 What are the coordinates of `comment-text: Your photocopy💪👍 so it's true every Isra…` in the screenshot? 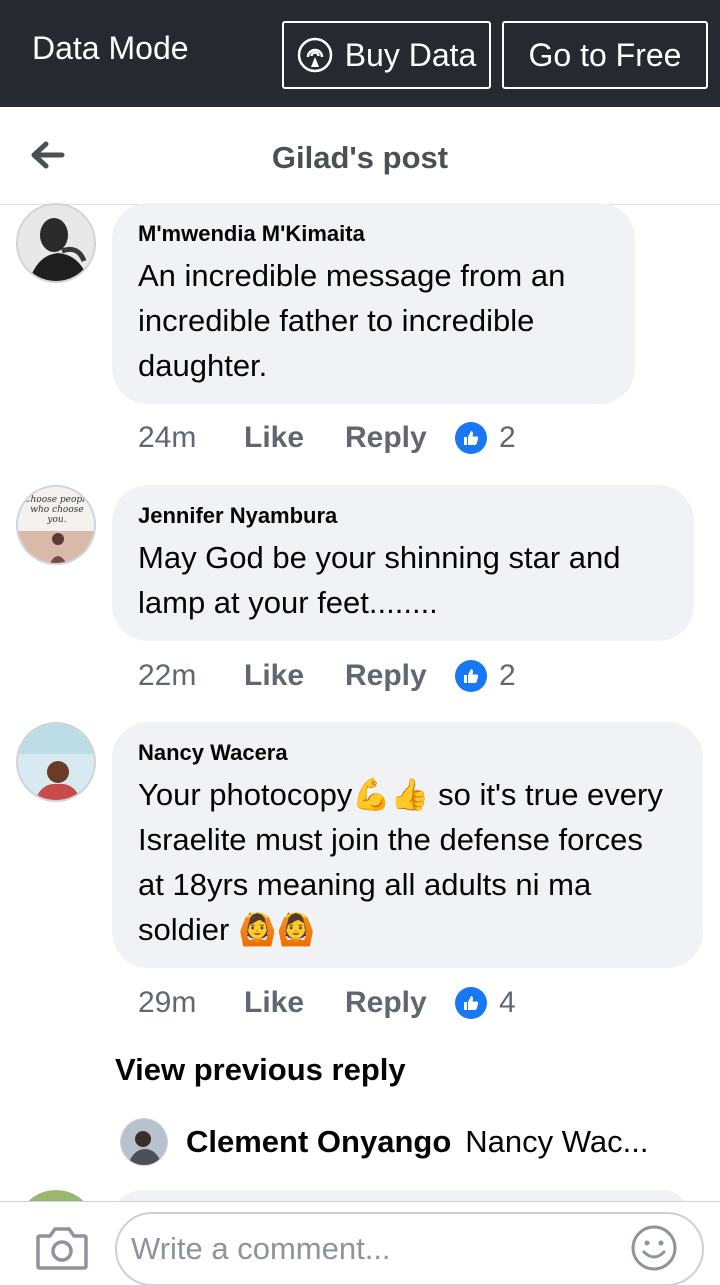 It's located at (407, 862).